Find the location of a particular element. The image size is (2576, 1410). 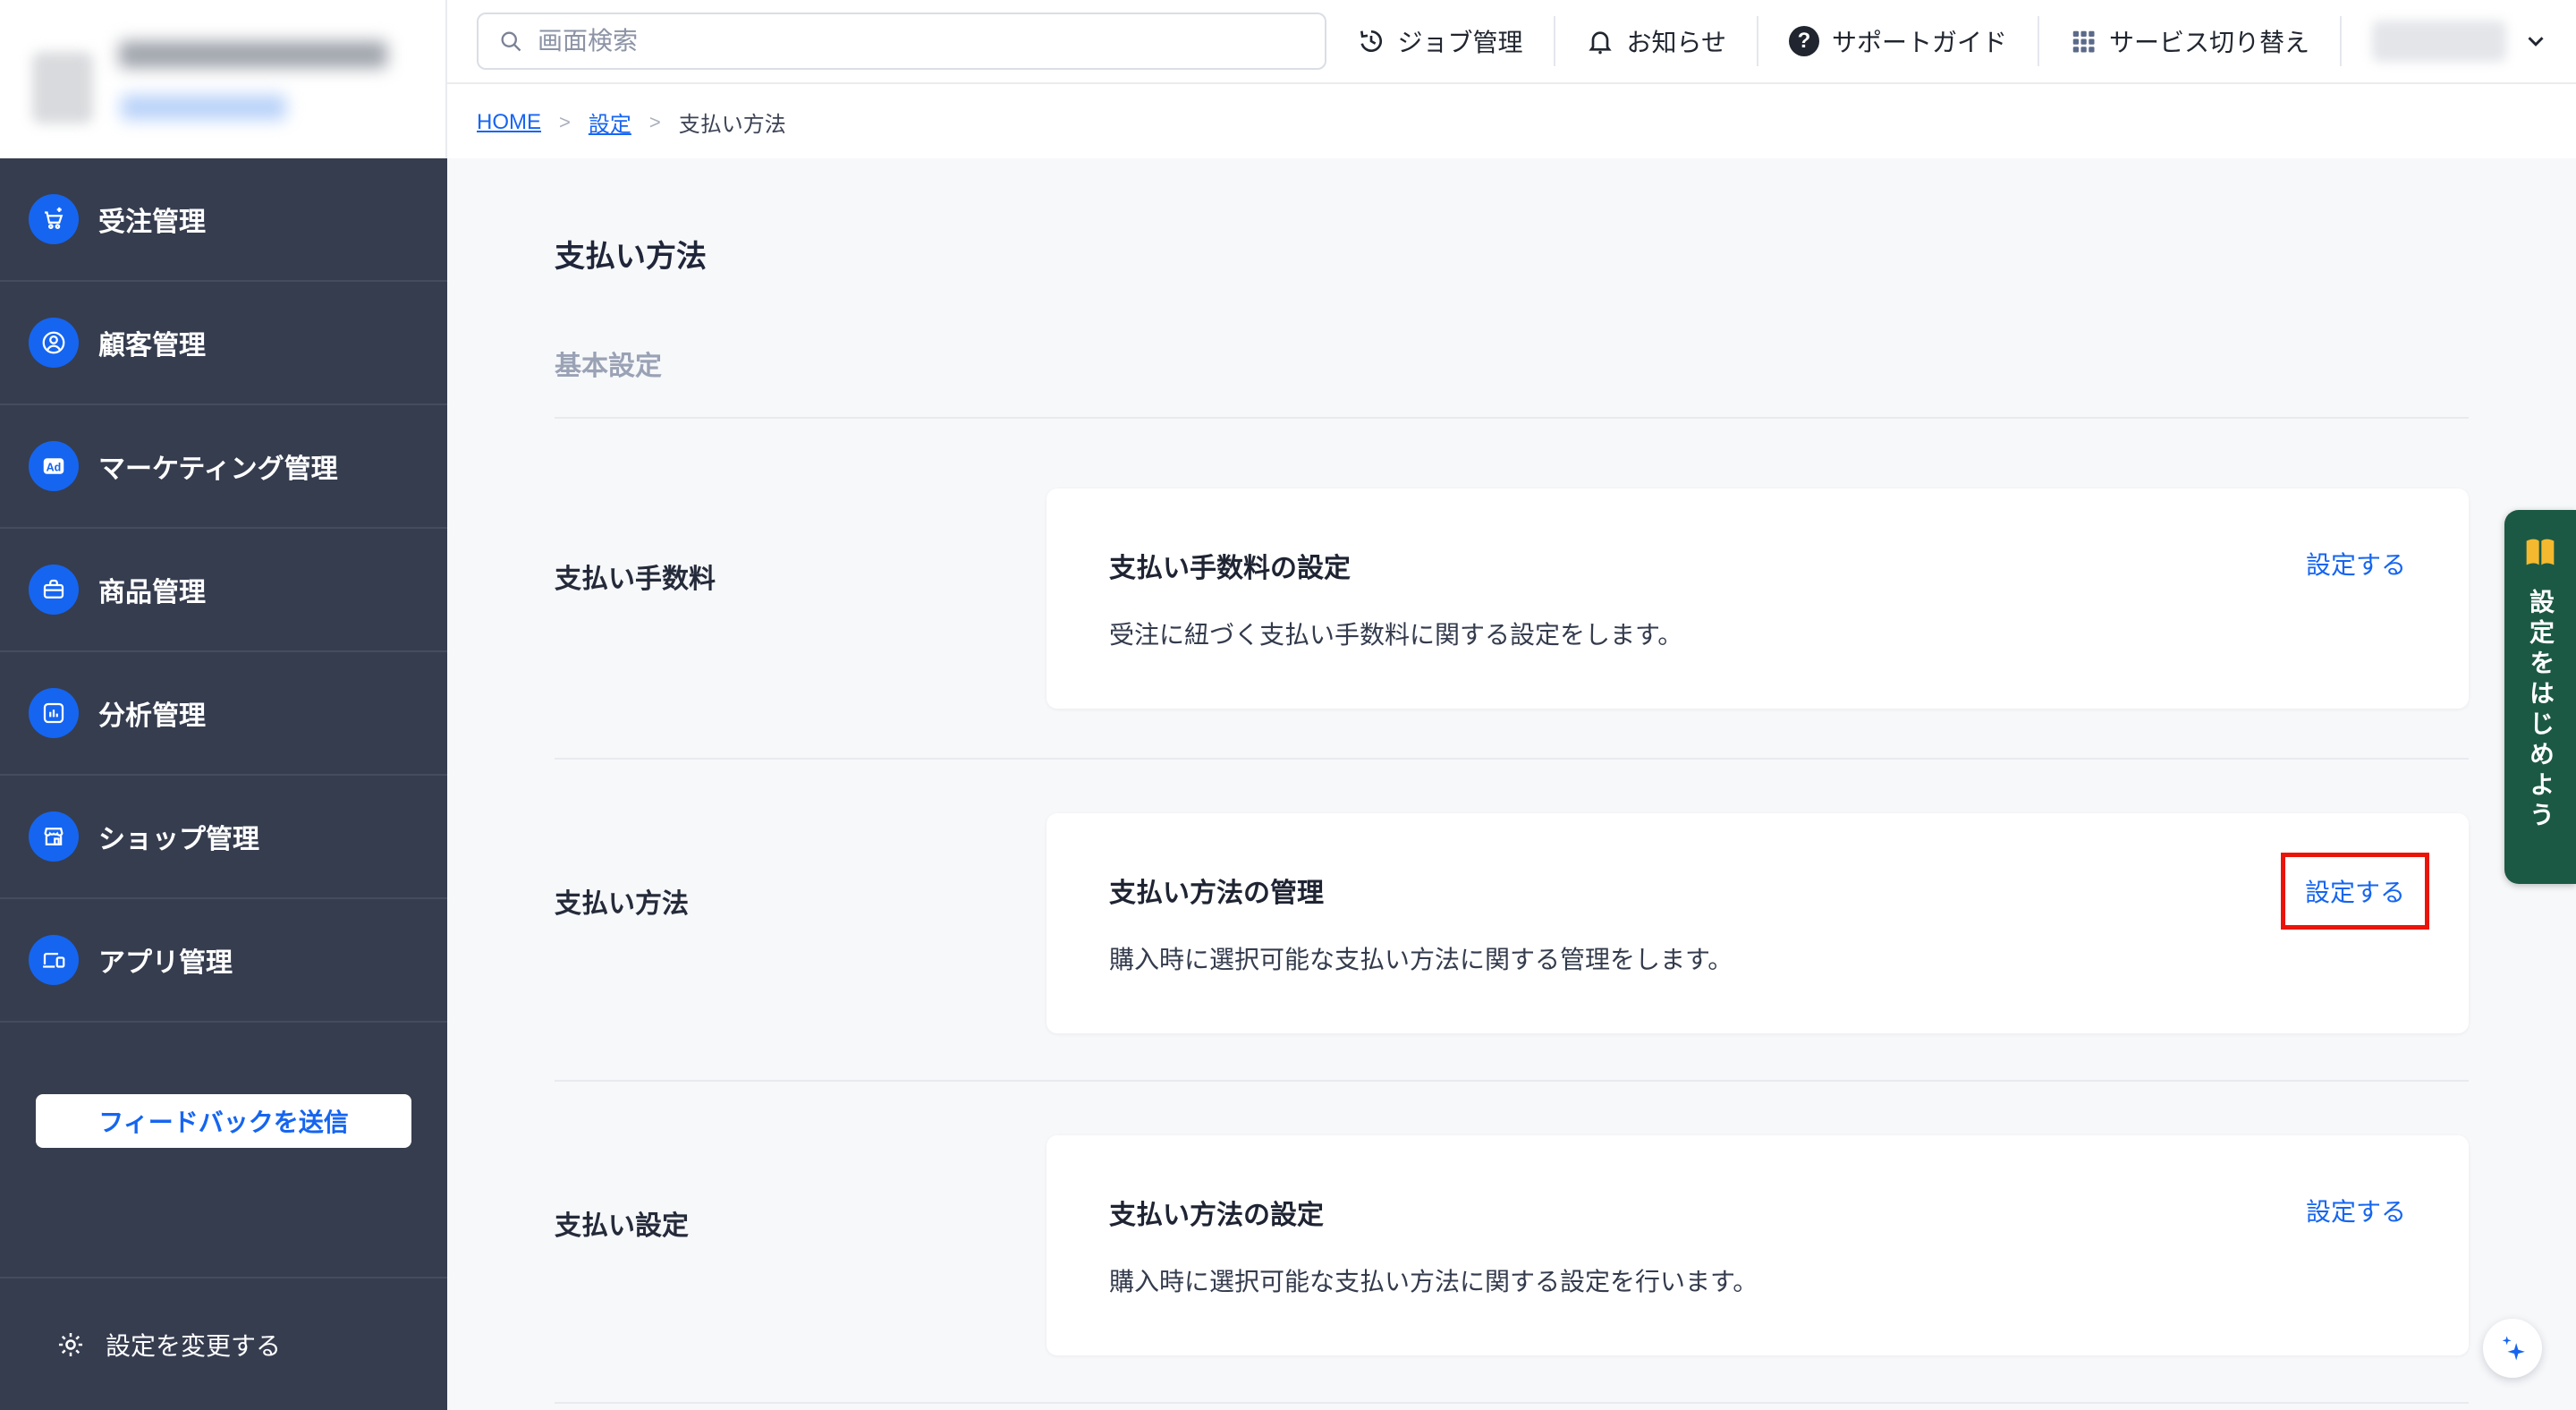

open-book-icon is located at coordinates (2540, 552).